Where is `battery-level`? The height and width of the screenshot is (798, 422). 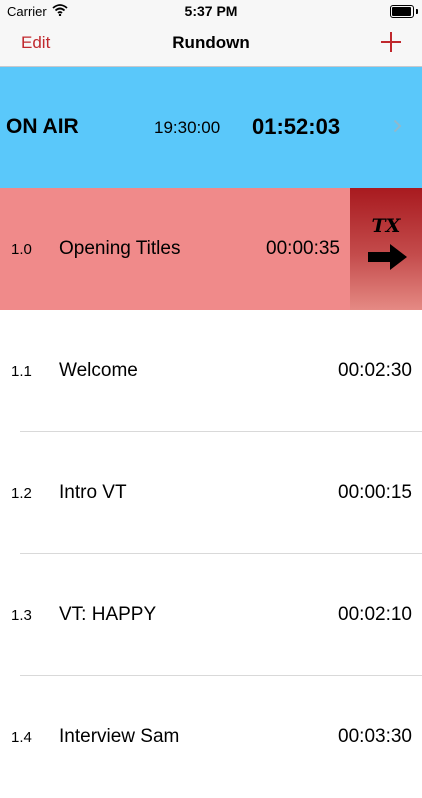
battery-level is located at coordinates (401, 11).